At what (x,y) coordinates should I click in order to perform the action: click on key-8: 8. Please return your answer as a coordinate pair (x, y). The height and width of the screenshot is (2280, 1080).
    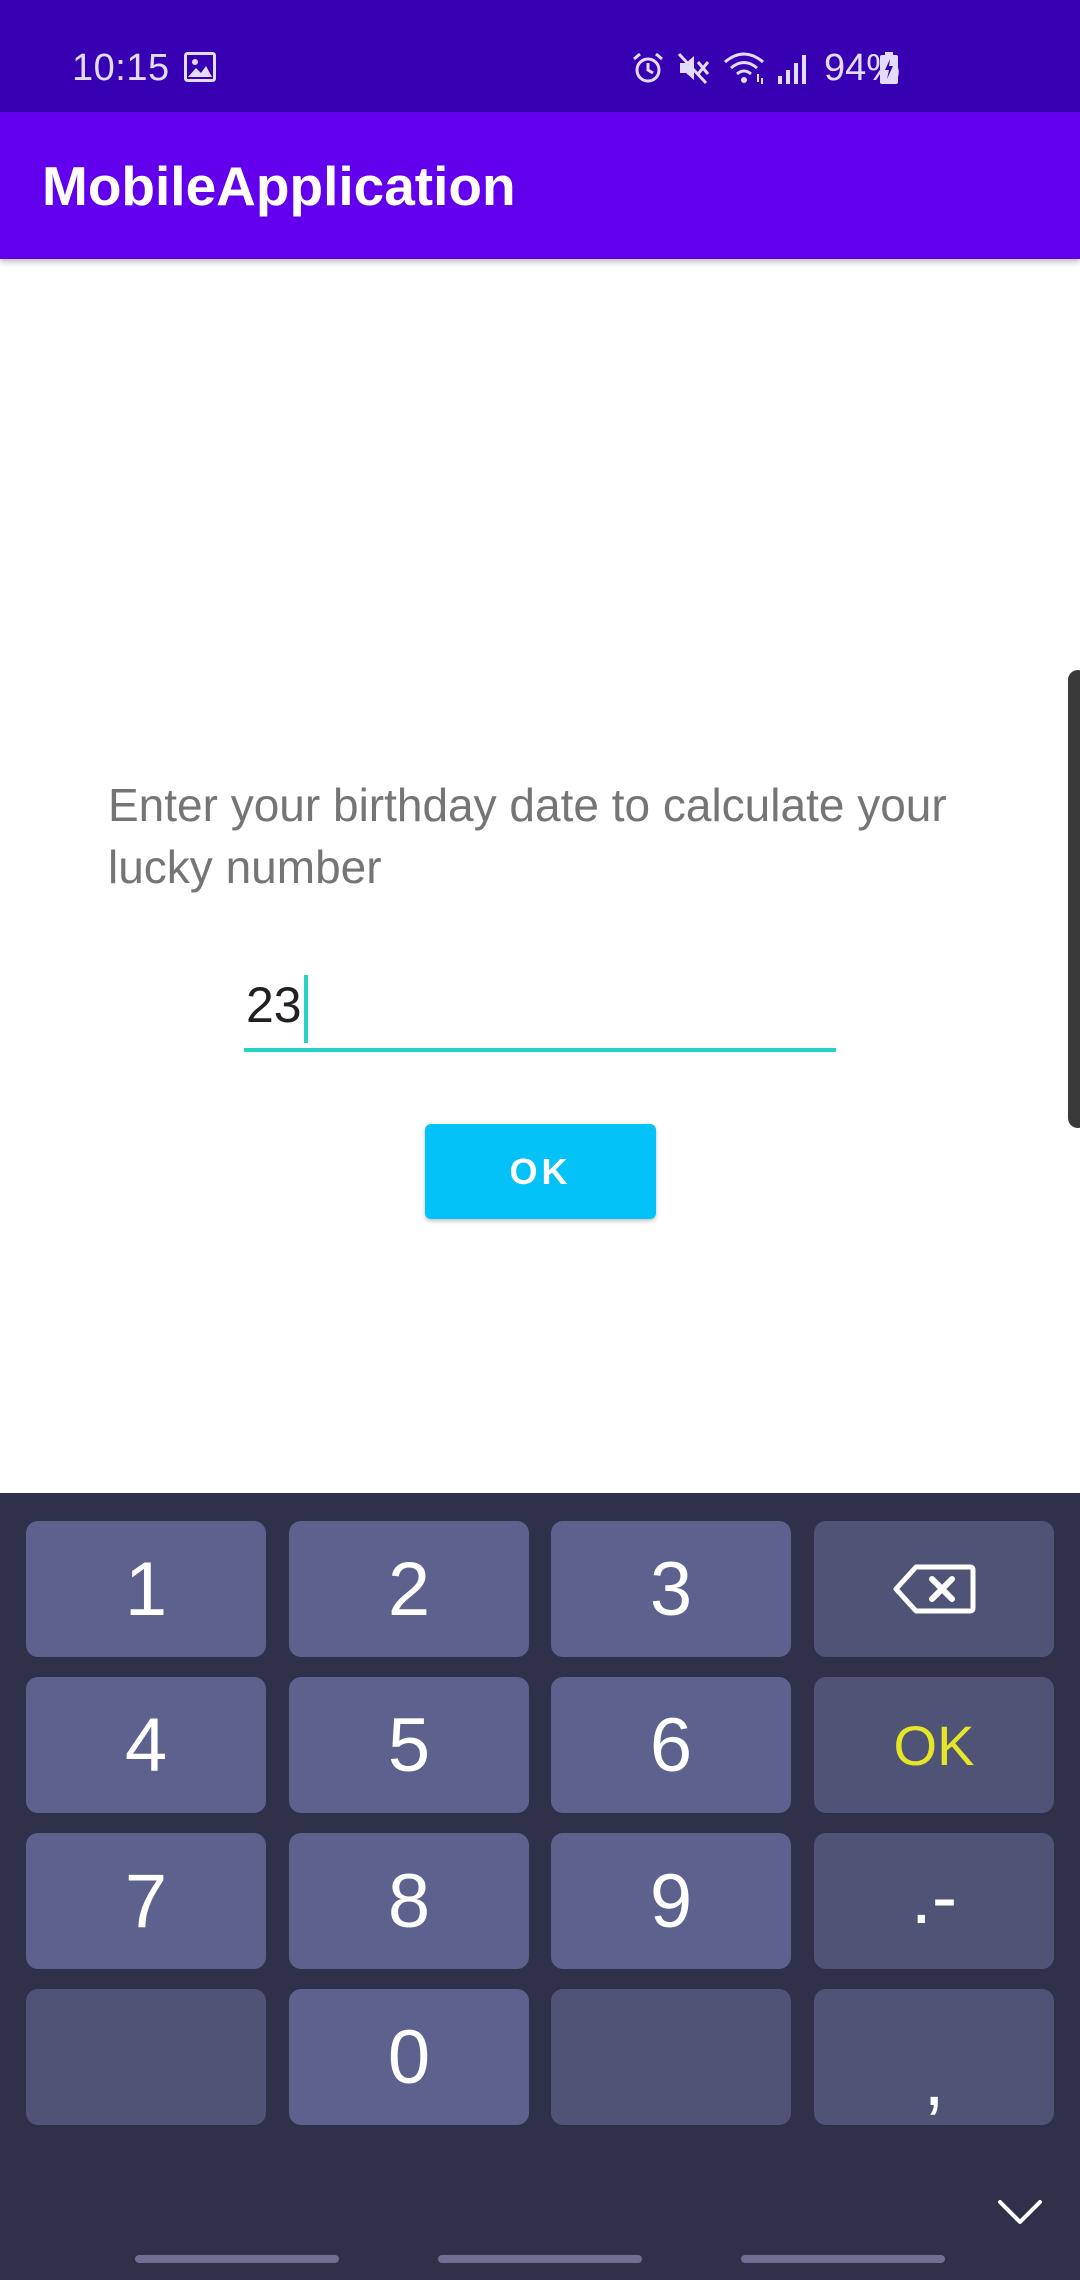
    Looking at the image, I should click on (409, 1901).